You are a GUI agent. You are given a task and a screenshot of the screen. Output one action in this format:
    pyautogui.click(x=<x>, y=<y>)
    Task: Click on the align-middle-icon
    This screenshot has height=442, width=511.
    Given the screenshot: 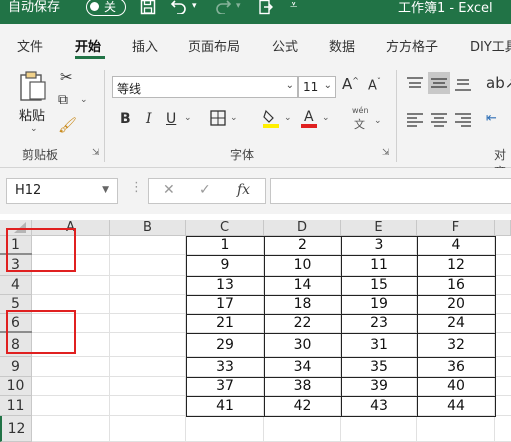 What is the action you would take?
    pyautogui.click(x=439, y=83)
    